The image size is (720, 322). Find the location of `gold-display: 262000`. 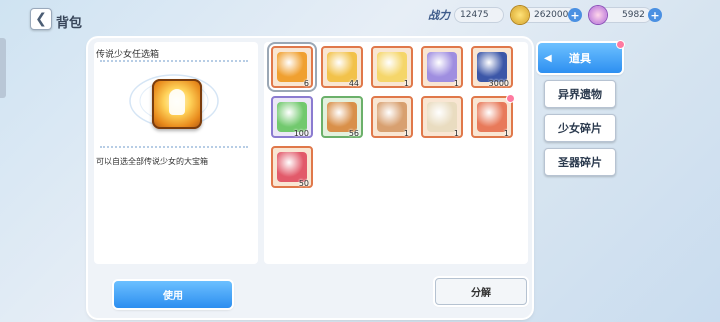

gold-display: 262000 is located at coordinates (543, 15).